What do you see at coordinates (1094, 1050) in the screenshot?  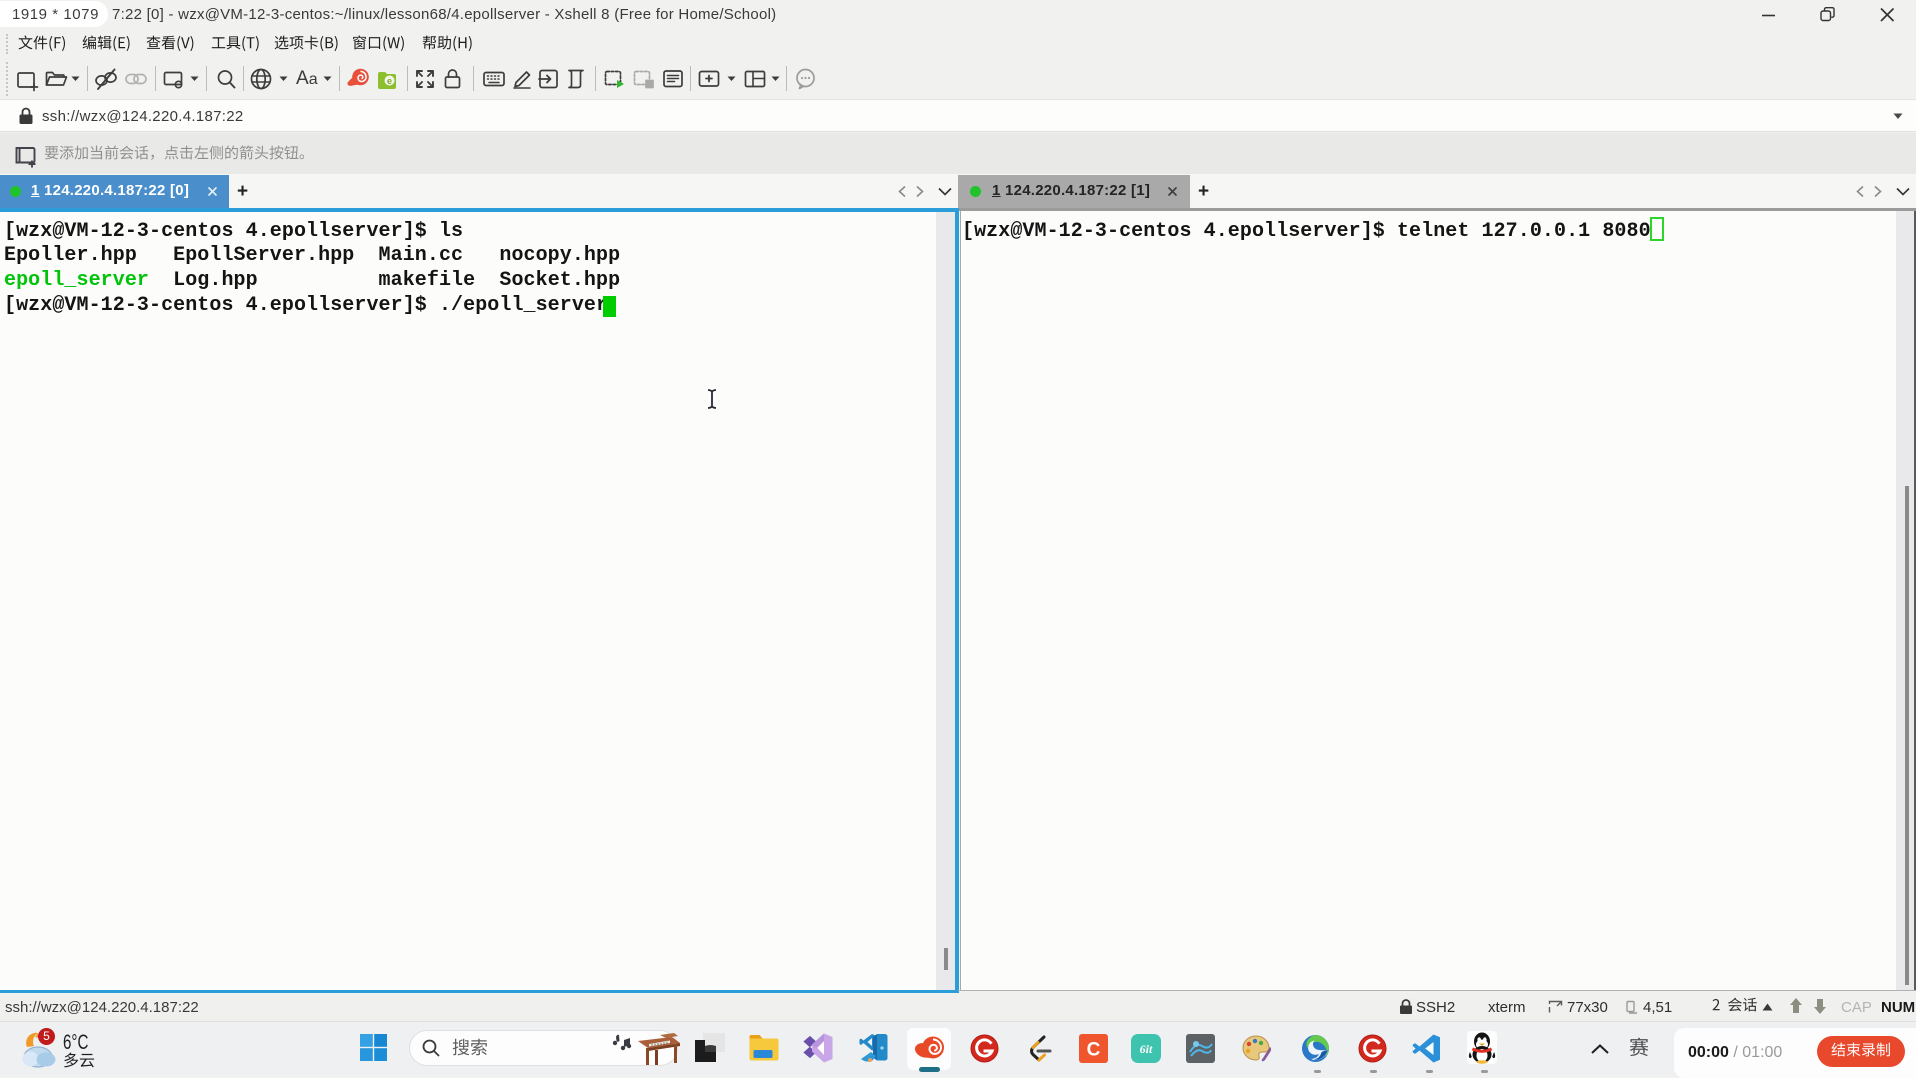 I see `svg-text: C` at bounding box center [1094, 1050].